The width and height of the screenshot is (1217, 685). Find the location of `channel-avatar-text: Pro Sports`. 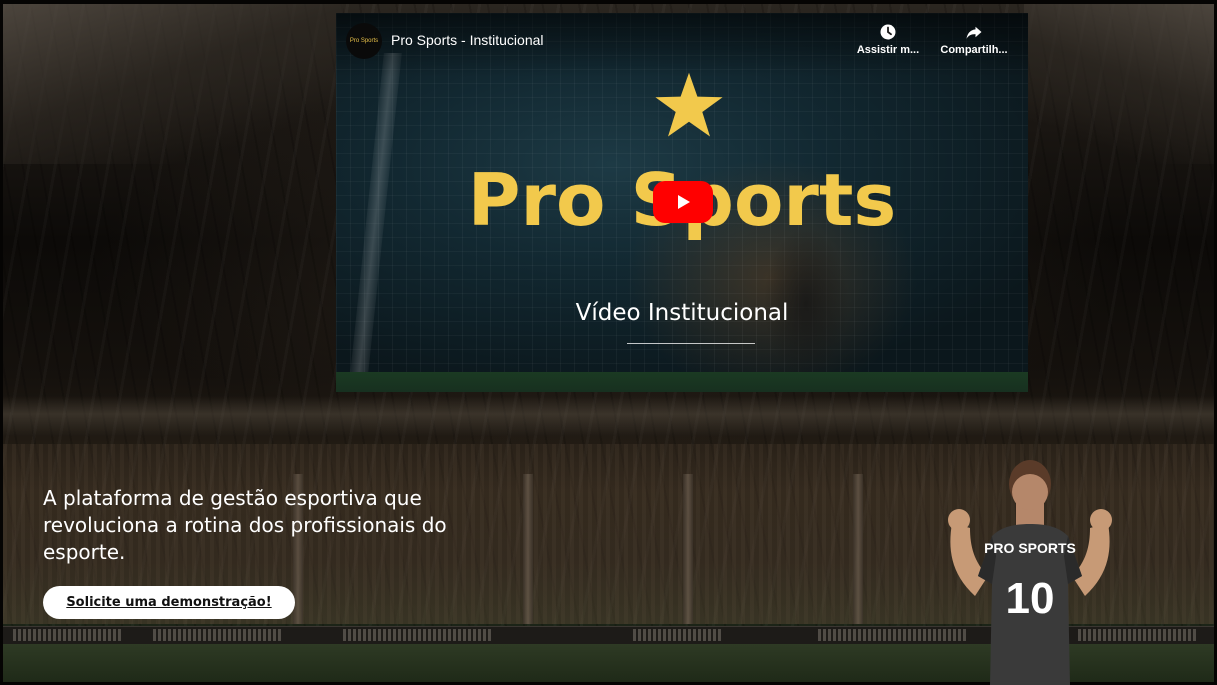

channel-avatar-text: Pro Sports is located at coordinates (364, 41).